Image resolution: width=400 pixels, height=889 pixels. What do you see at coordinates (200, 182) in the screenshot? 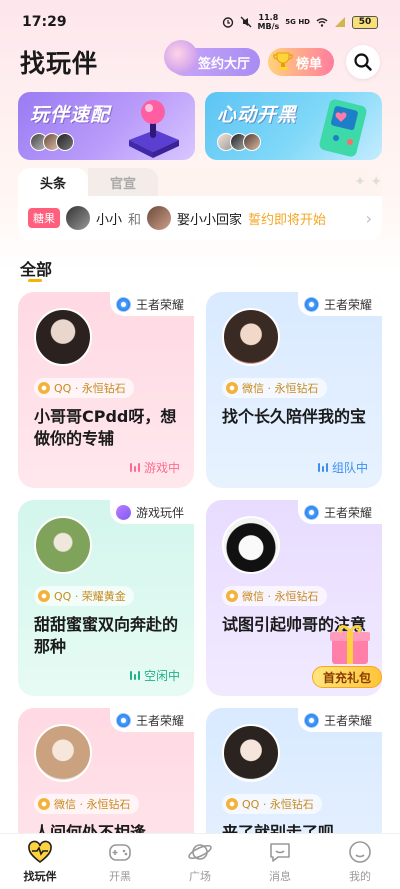
I see `news-tabs: 头条 官宣` at bounding box center [200, 182].